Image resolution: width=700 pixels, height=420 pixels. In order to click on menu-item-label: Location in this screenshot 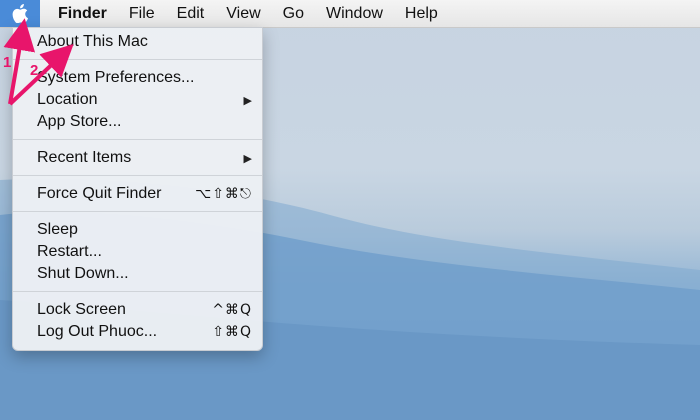, I will do `click(67, 99)`.